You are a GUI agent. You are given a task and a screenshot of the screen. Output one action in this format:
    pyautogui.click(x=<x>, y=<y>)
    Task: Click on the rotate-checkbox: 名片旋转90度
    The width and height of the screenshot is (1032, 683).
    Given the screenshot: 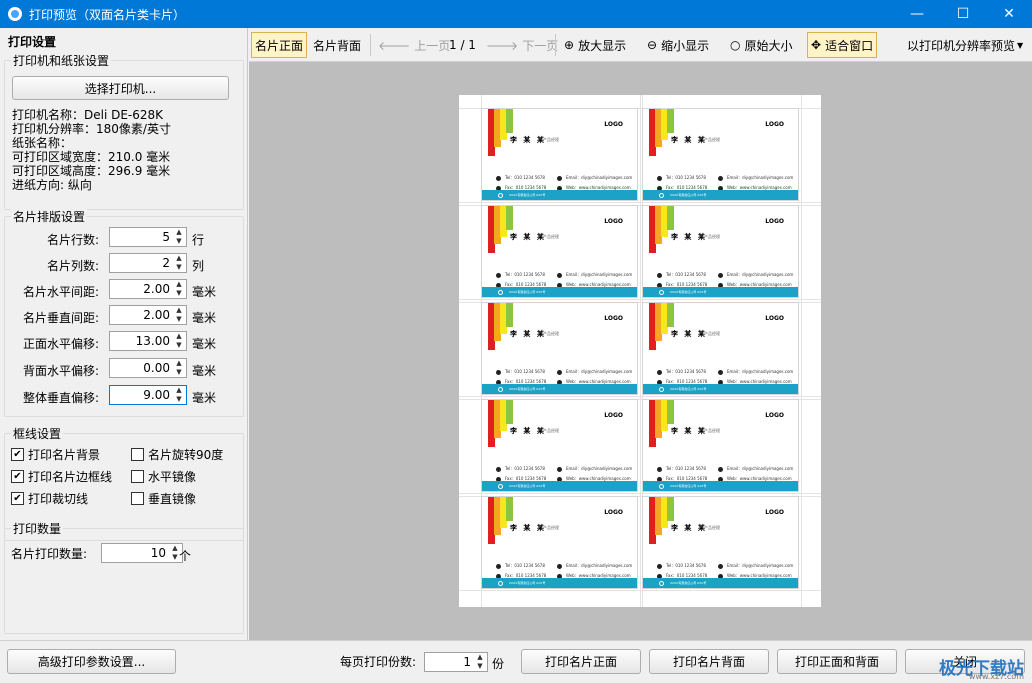 What is the action you would take?
    pyautogui.click(x=177, y=454)
    